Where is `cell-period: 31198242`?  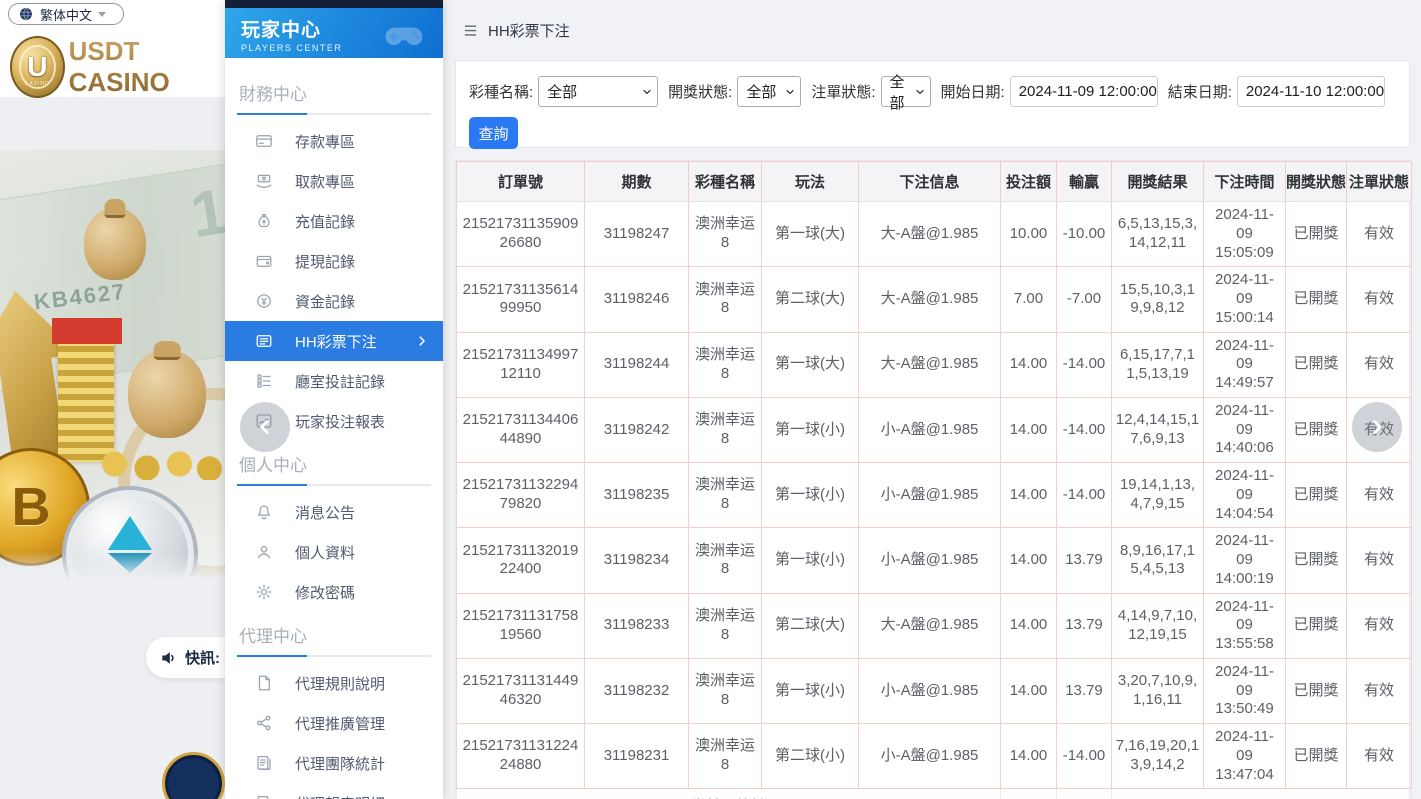
cell-period: 31198242 is located at coordinates (636, 430).